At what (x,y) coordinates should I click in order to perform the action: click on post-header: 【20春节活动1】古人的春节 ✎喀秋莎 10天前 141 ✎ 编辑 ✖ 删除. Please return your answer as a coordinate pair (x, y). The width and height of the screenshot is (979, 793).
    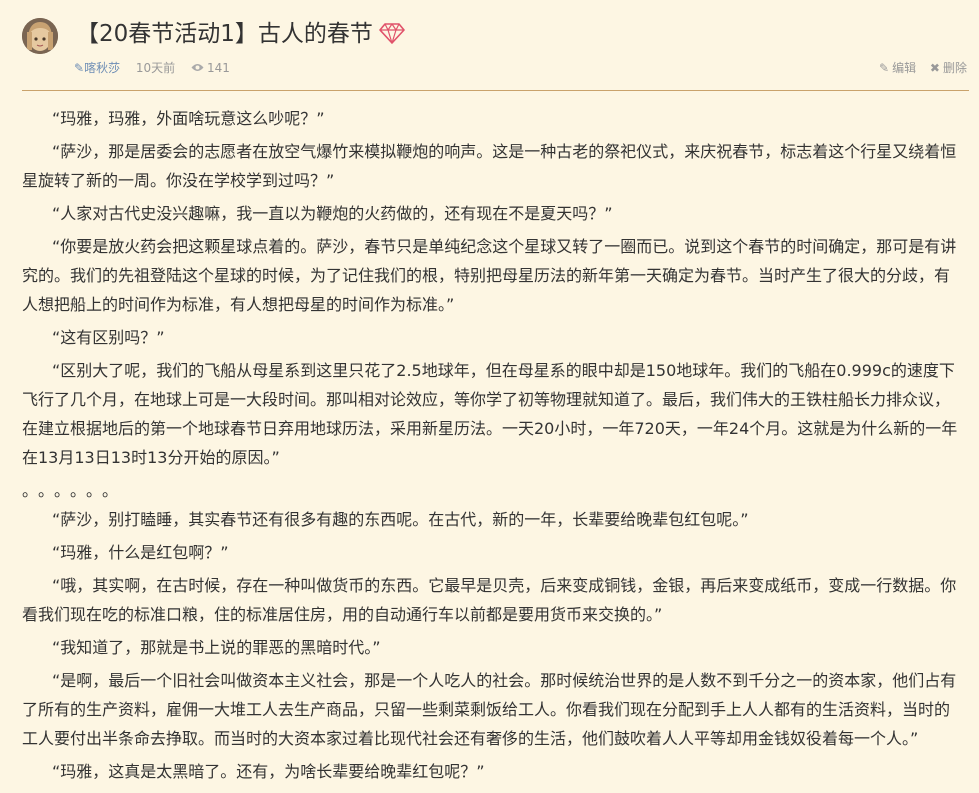
    Looking at the image, I should click on (489, 45).